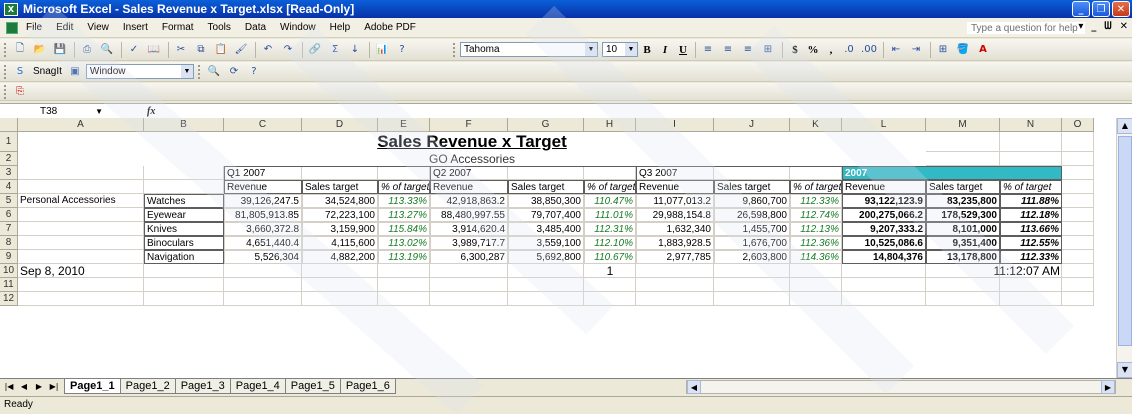 The width and height of the screenshot is (1132, 414). I want to click on merge-center-icon: ⊞, so click(768, 50).